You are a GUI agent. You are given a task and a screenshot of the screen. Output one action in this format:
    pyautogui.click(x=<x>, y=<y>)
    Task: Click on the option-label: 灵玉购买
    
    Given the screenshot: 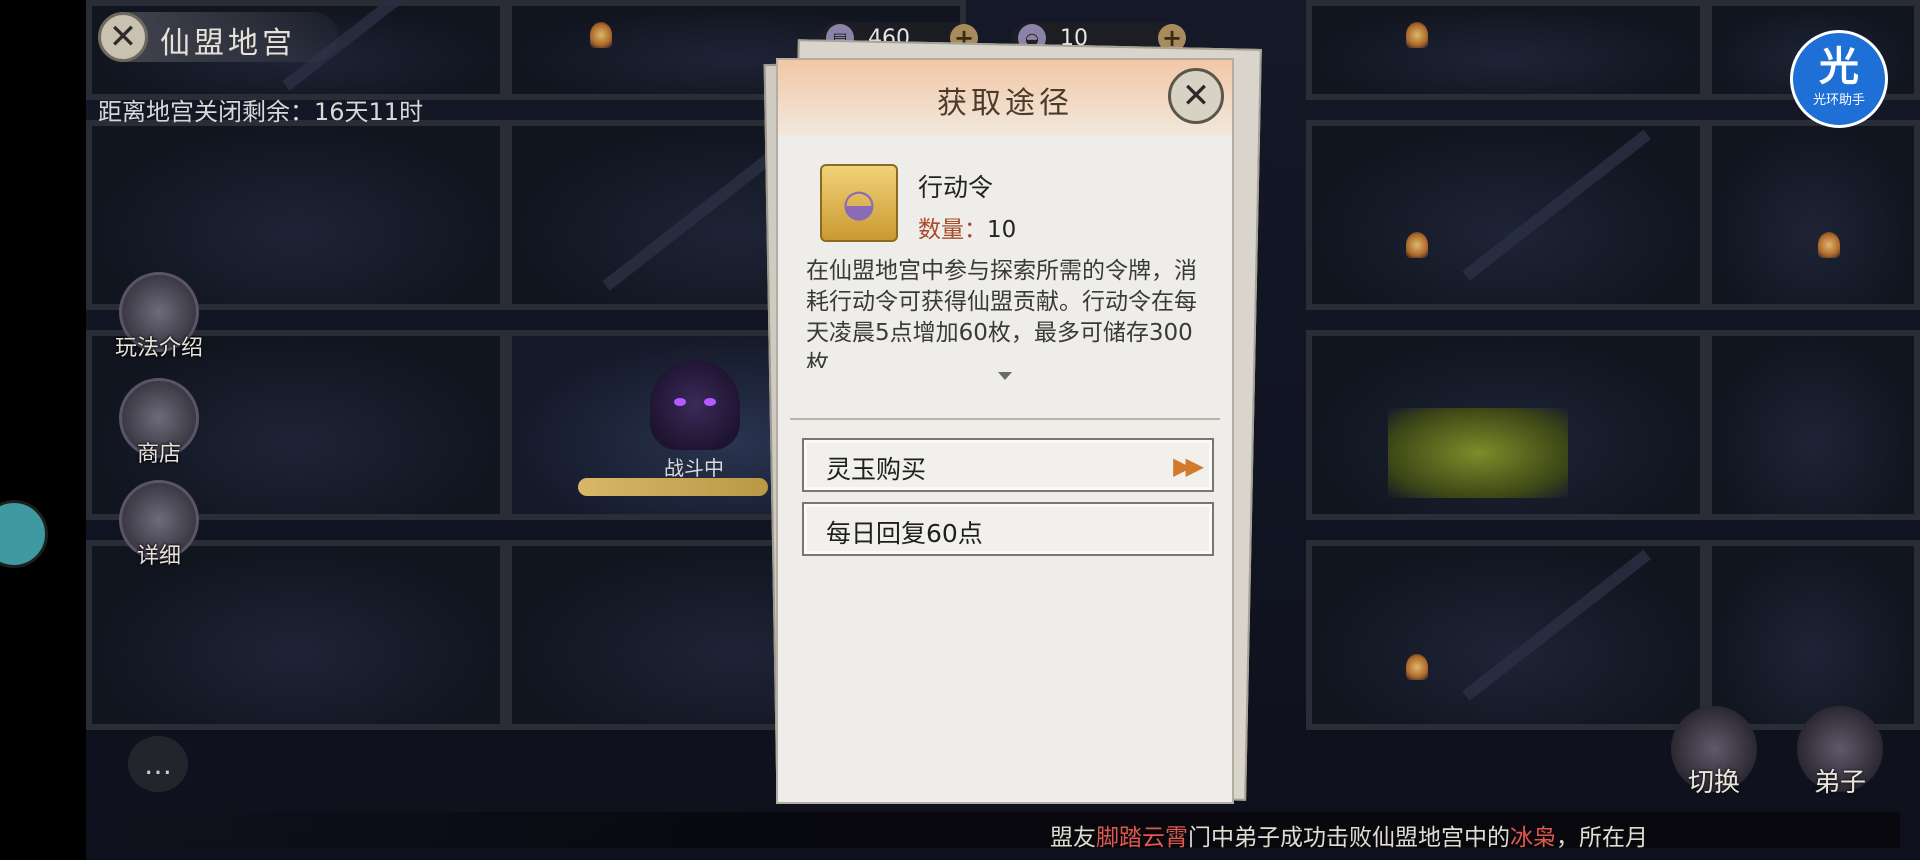 What is the action you would take?
    pyautogui.click(x=876, y=469)
    